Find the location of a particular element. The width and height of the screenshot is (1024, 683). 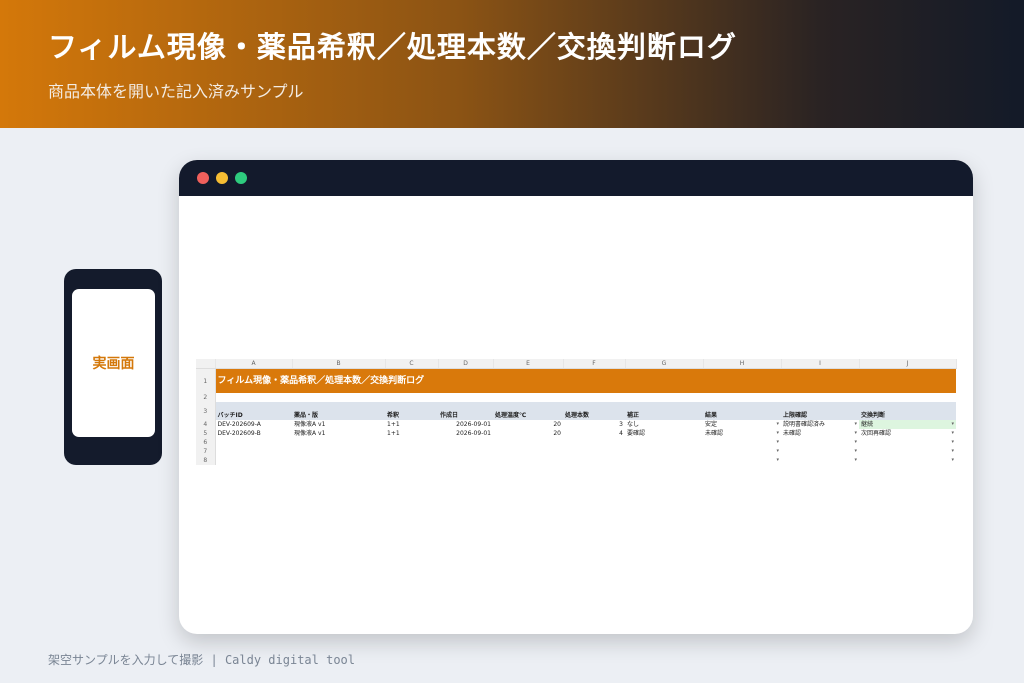

col-letter-j: J is located at coordinates (908, 364).